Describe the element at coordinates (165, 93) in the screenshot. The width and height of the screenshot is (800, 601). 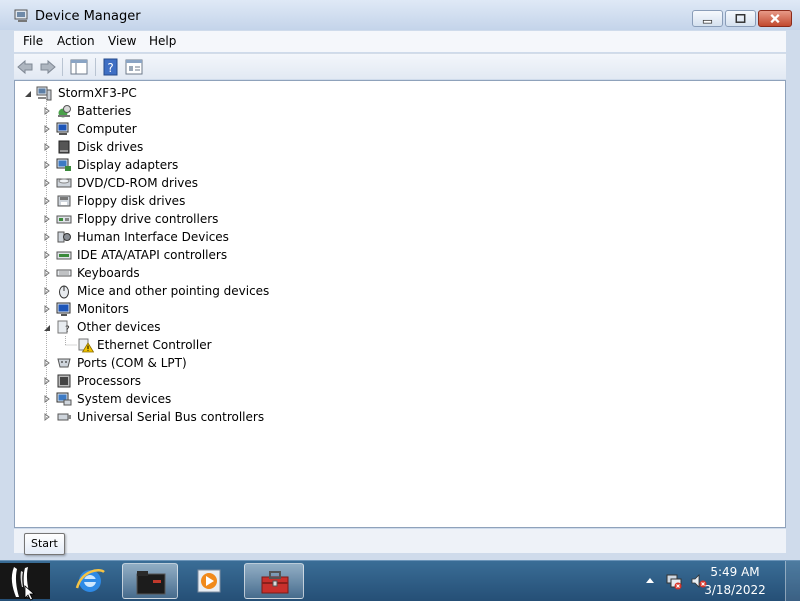
I see `tree-root: StormXF3-PC` at that location.